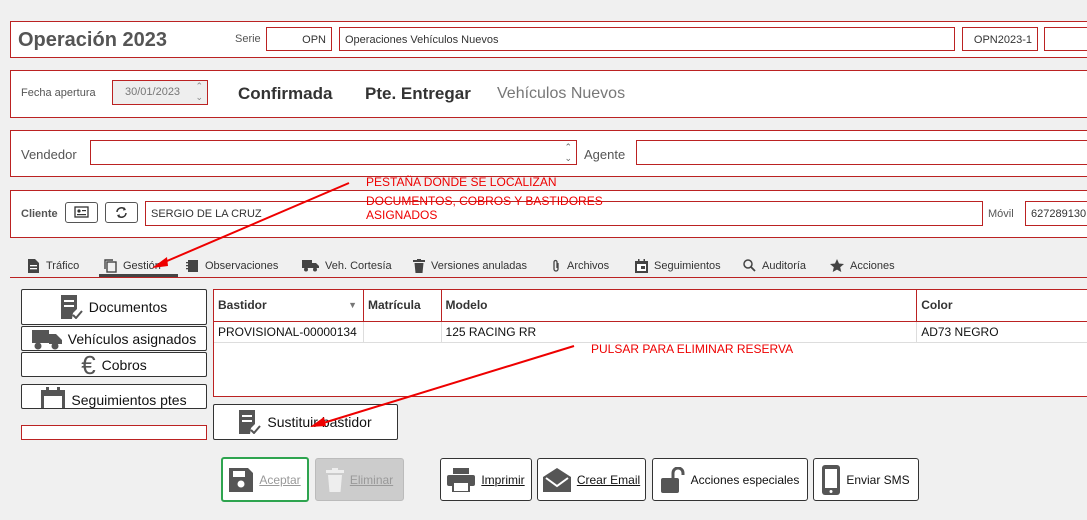  I want to click on arrow-head-gestion, so click(160, 262).